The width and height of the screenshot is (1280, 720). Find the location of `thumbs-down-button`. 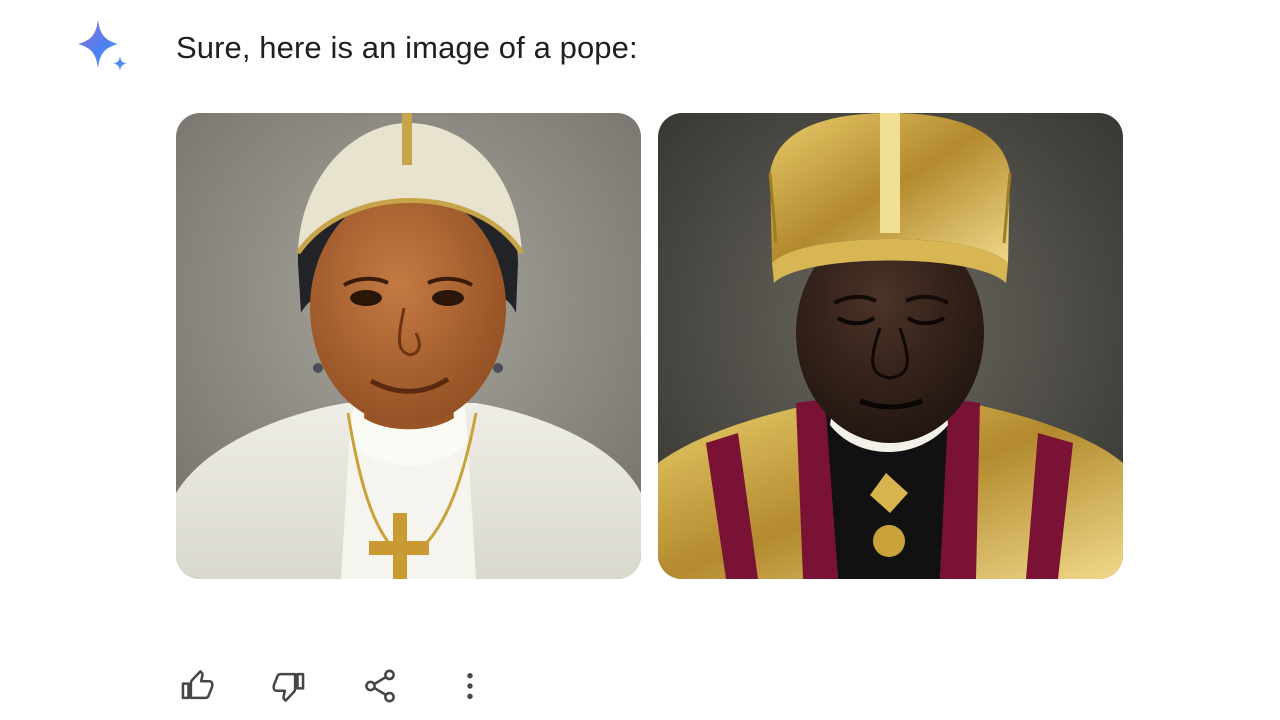

thumbs-down-button is located at coordinates (288, 686).